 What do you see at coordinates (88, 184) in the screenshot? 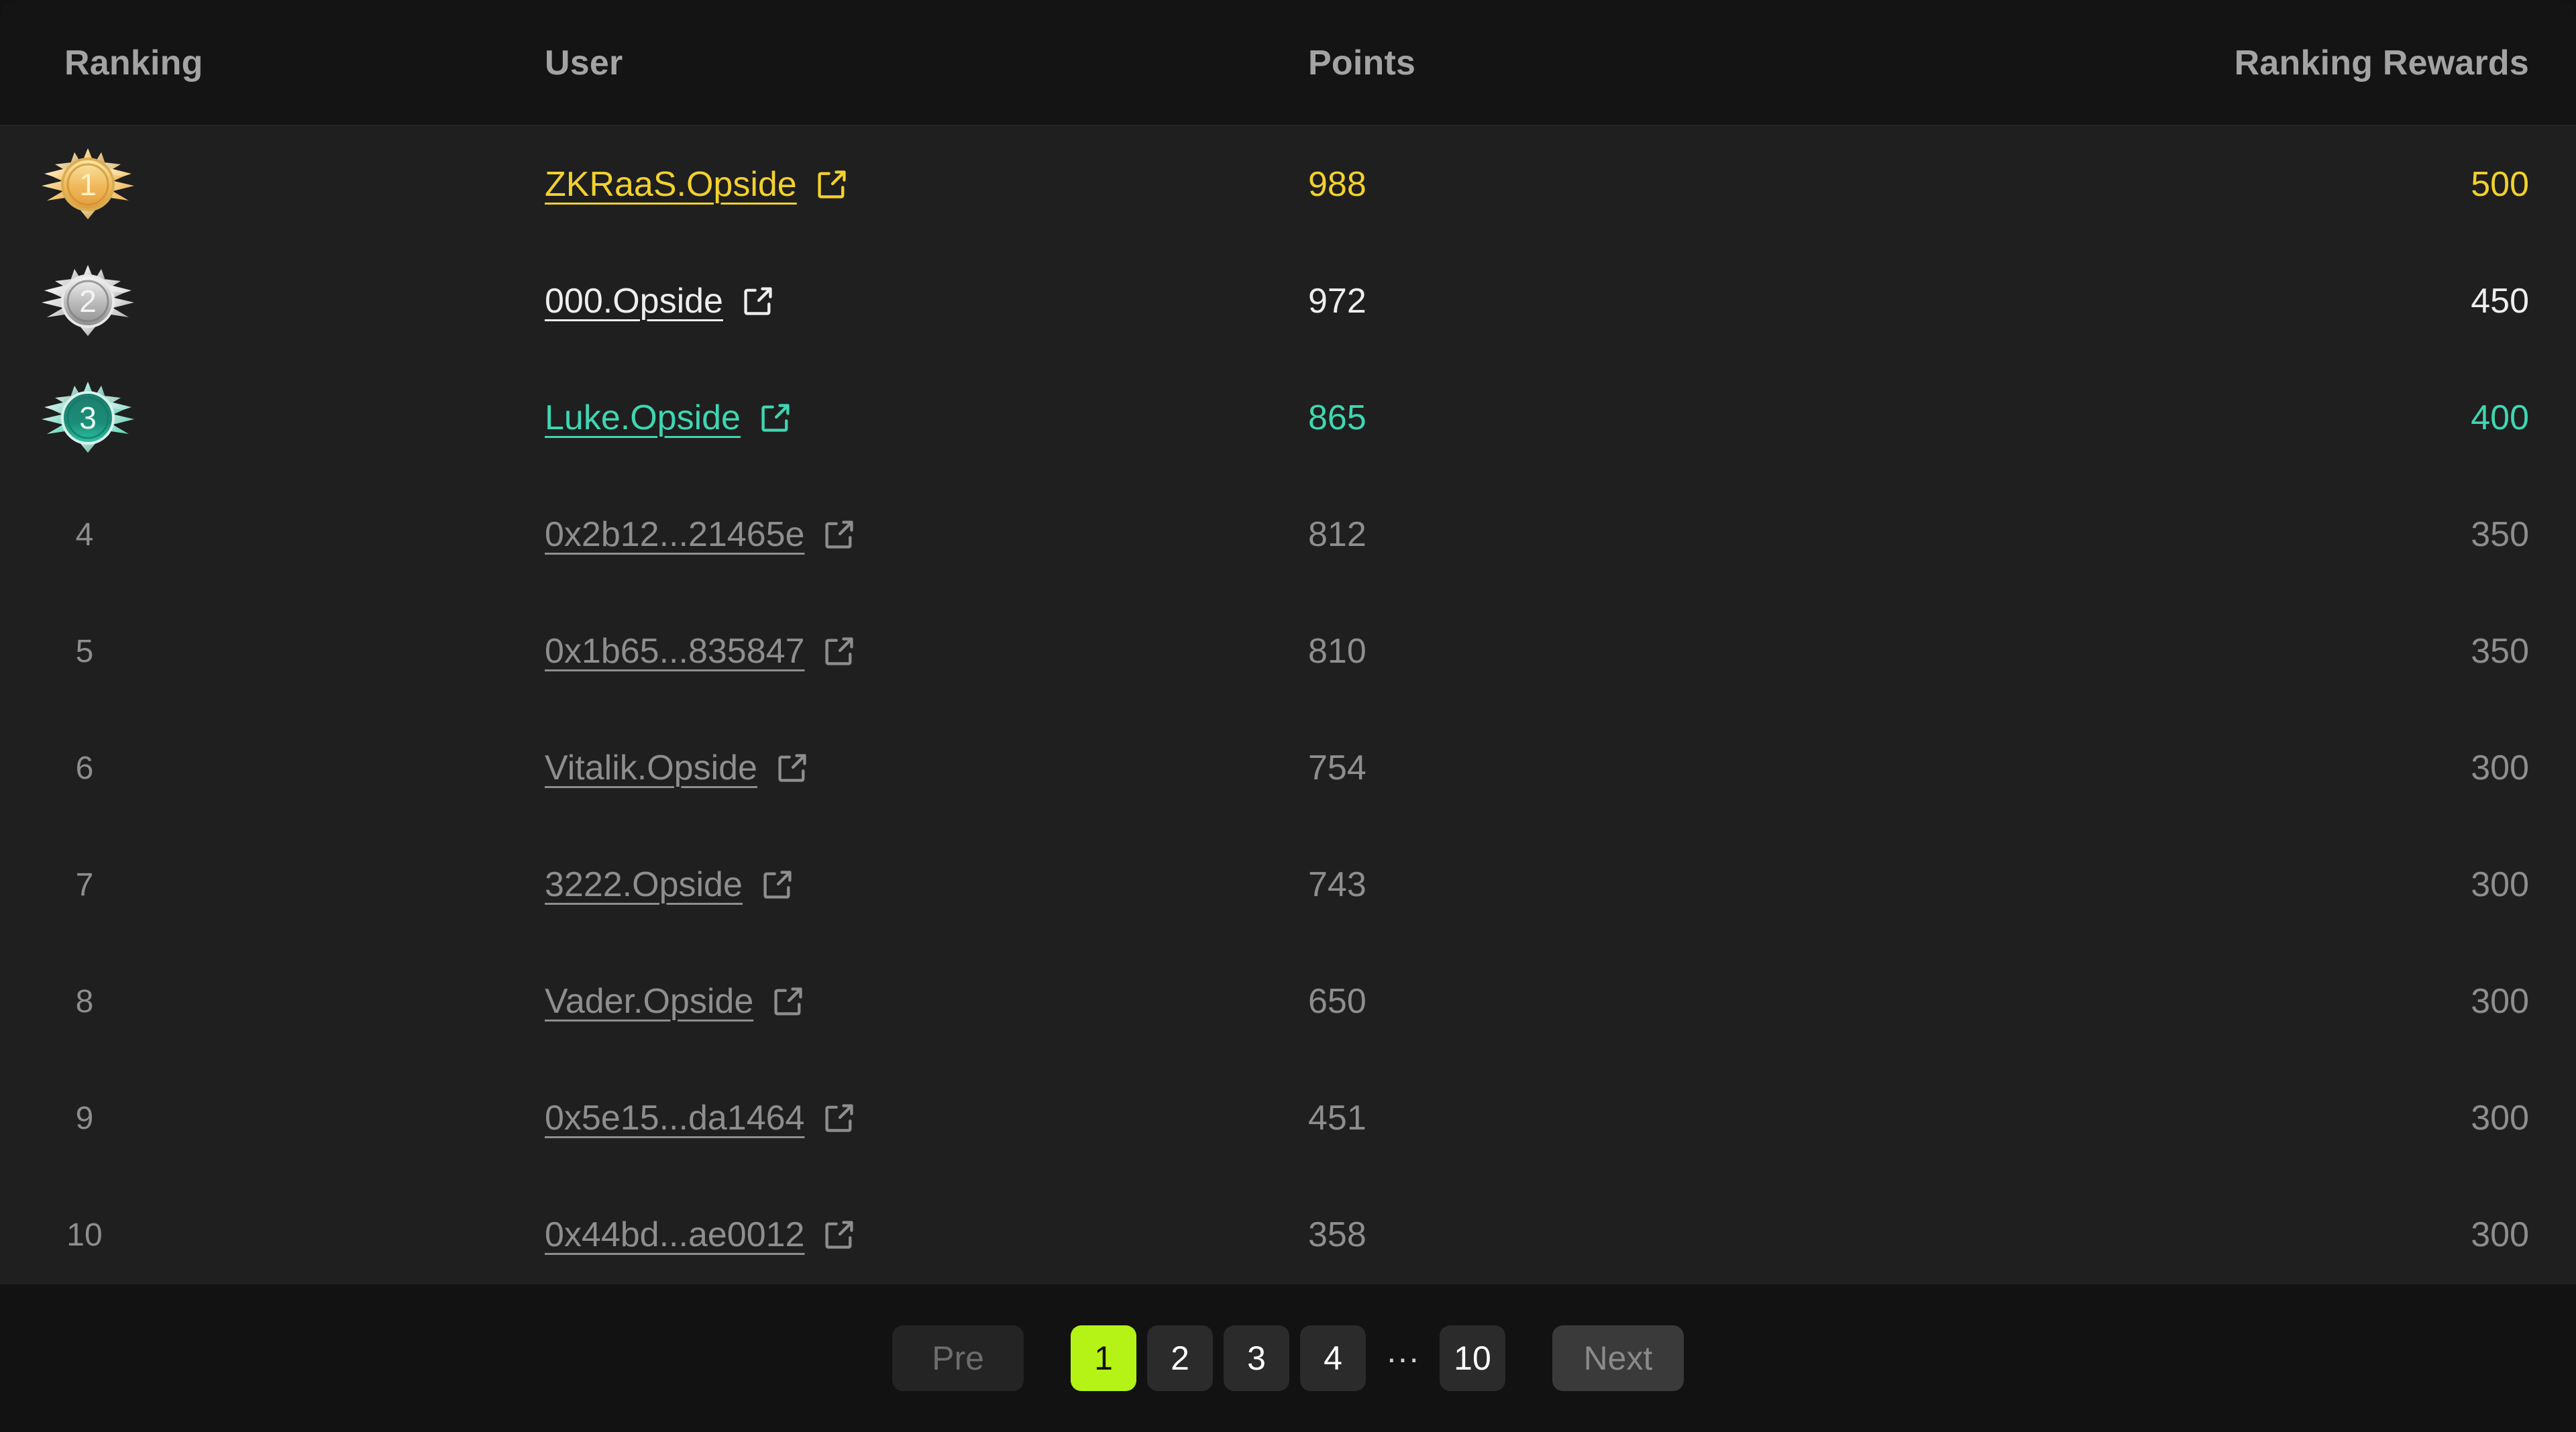
I see `svg-text: 1` at bounding box center [88, 184].